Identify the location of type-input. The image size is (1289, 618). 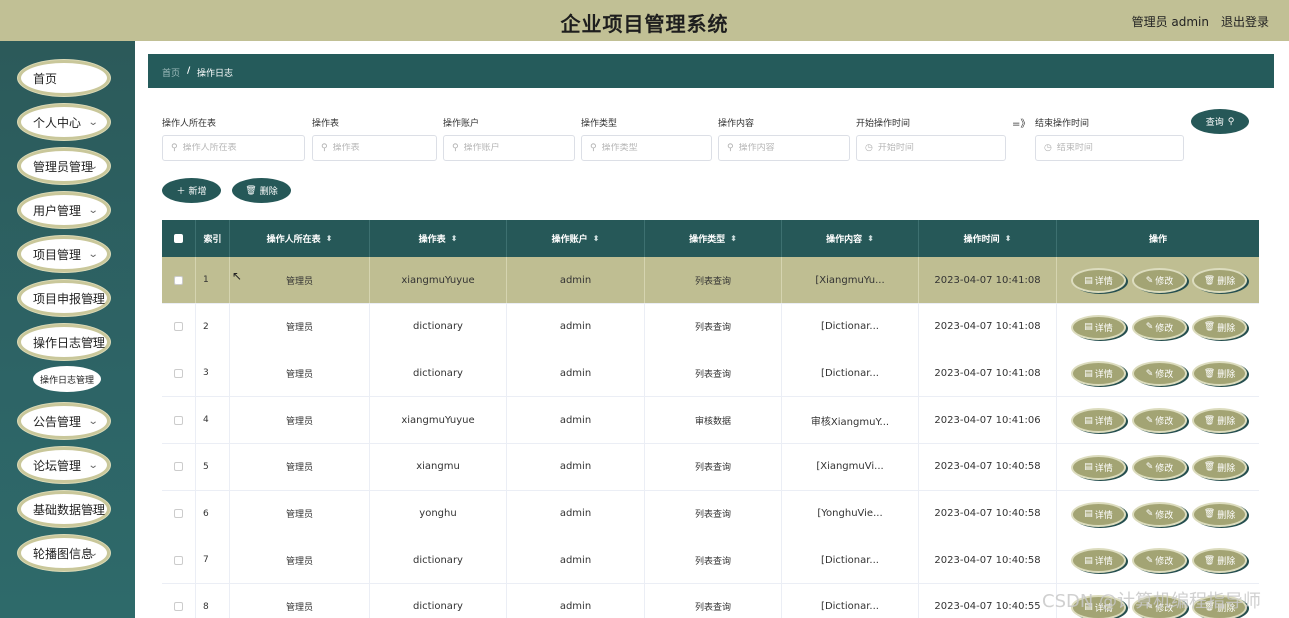
(651, 148).